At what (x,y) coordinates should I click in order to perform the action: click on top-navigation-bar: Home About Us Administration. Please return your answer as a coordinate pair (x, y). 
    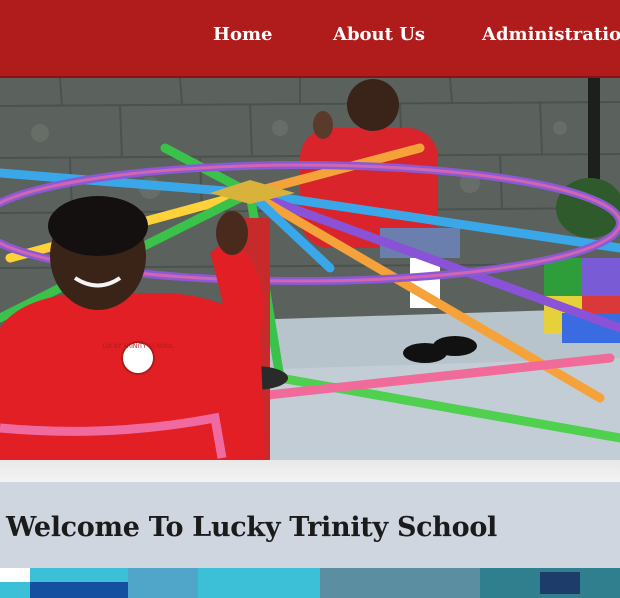
    Looking at the image, I should click on (310, 39).